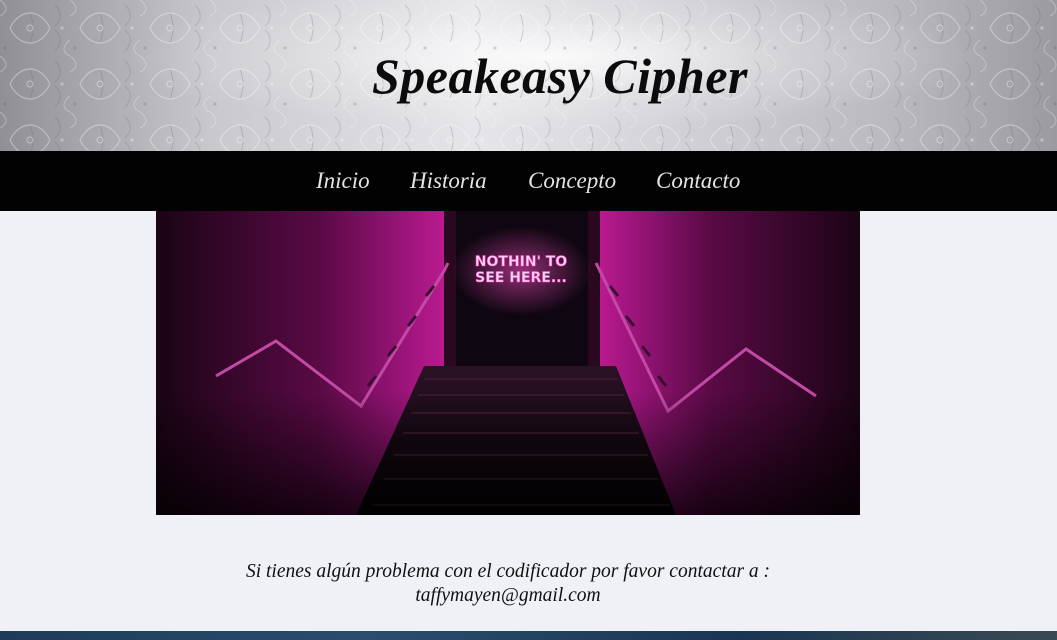 Image resolution: width=1057 pixels, height=640 pixels. What do you see at coordinates (508, 595) in the screenshot?
I see `contact-email: taffymayen@gmail.com` at bounding box center [508, 595].